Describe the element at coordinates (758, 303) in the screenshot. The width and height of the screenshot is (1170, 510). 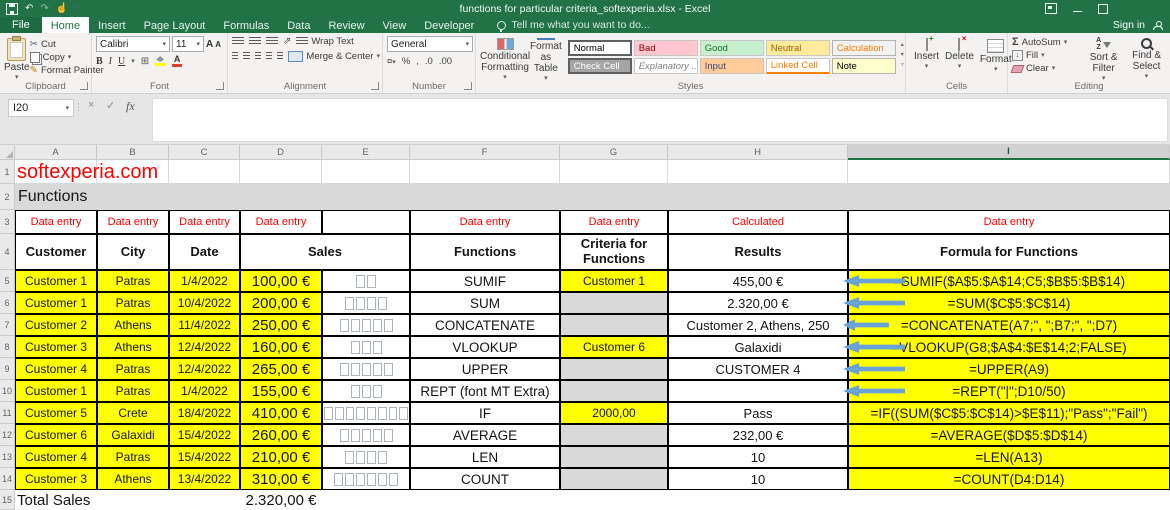
I see `cell-H6: 2.320,00 €` at that location.